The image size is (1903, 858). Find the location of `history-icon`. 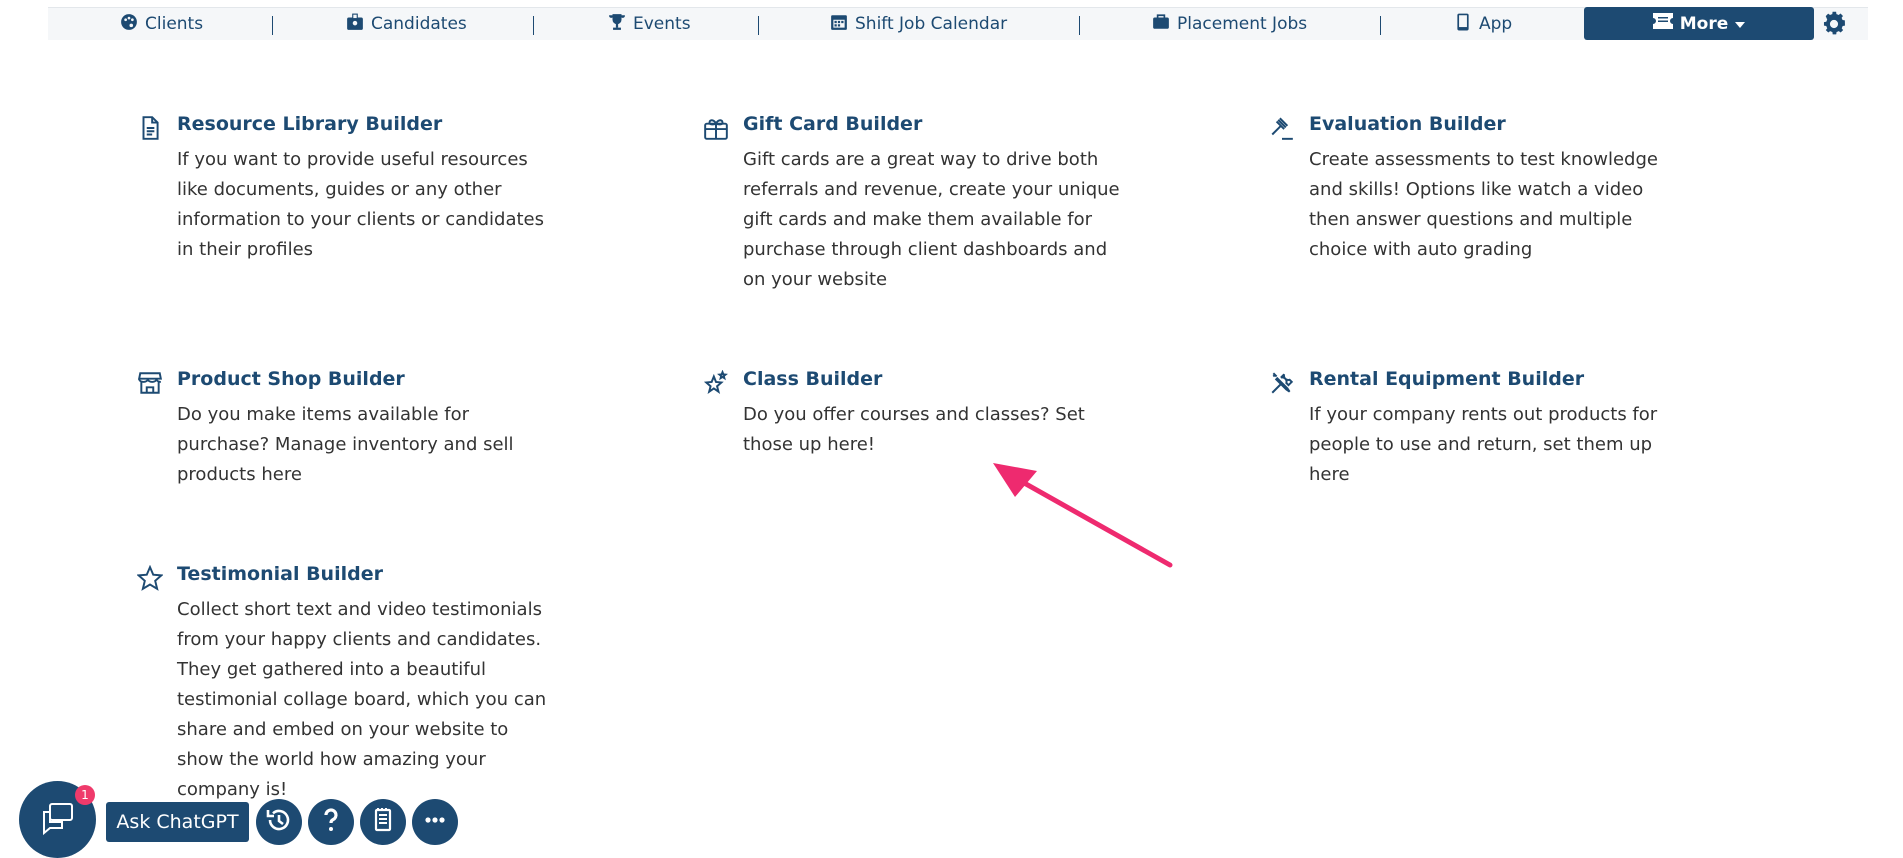

history-icon is located at coordinates (279, 822).